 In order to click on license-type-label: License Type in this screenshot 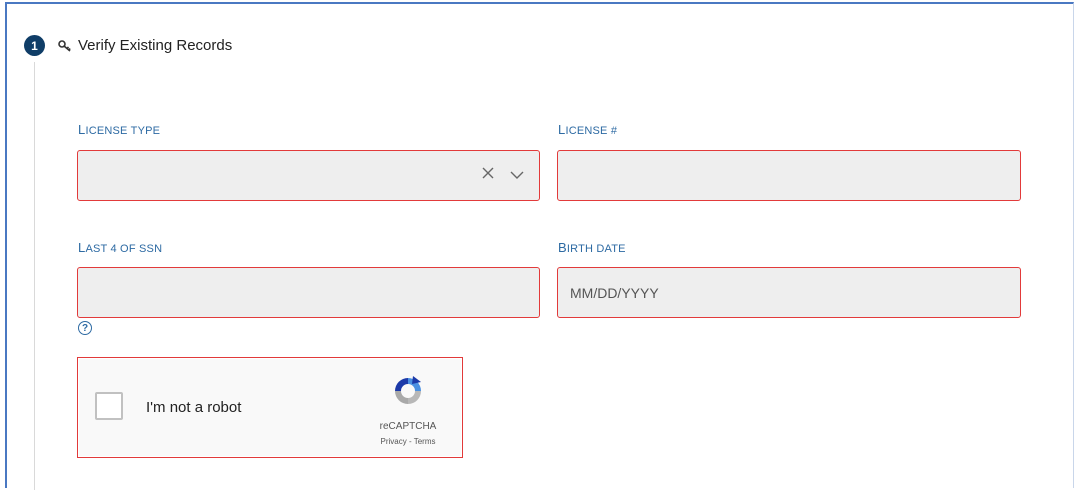, I will do `click(119, 129)`.